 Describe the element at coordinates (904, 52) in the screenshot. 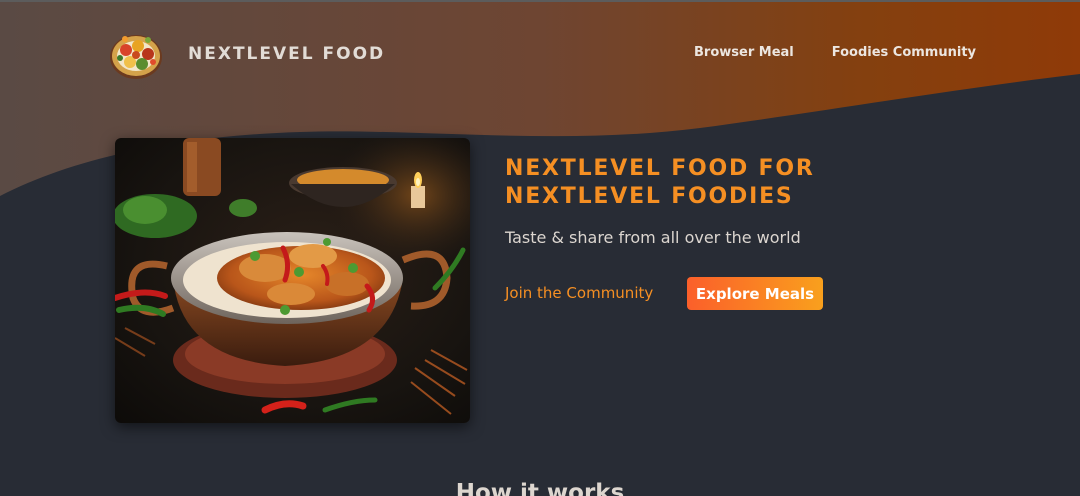

I see `nav-link-foodies-community: Foodies Community` at that location.